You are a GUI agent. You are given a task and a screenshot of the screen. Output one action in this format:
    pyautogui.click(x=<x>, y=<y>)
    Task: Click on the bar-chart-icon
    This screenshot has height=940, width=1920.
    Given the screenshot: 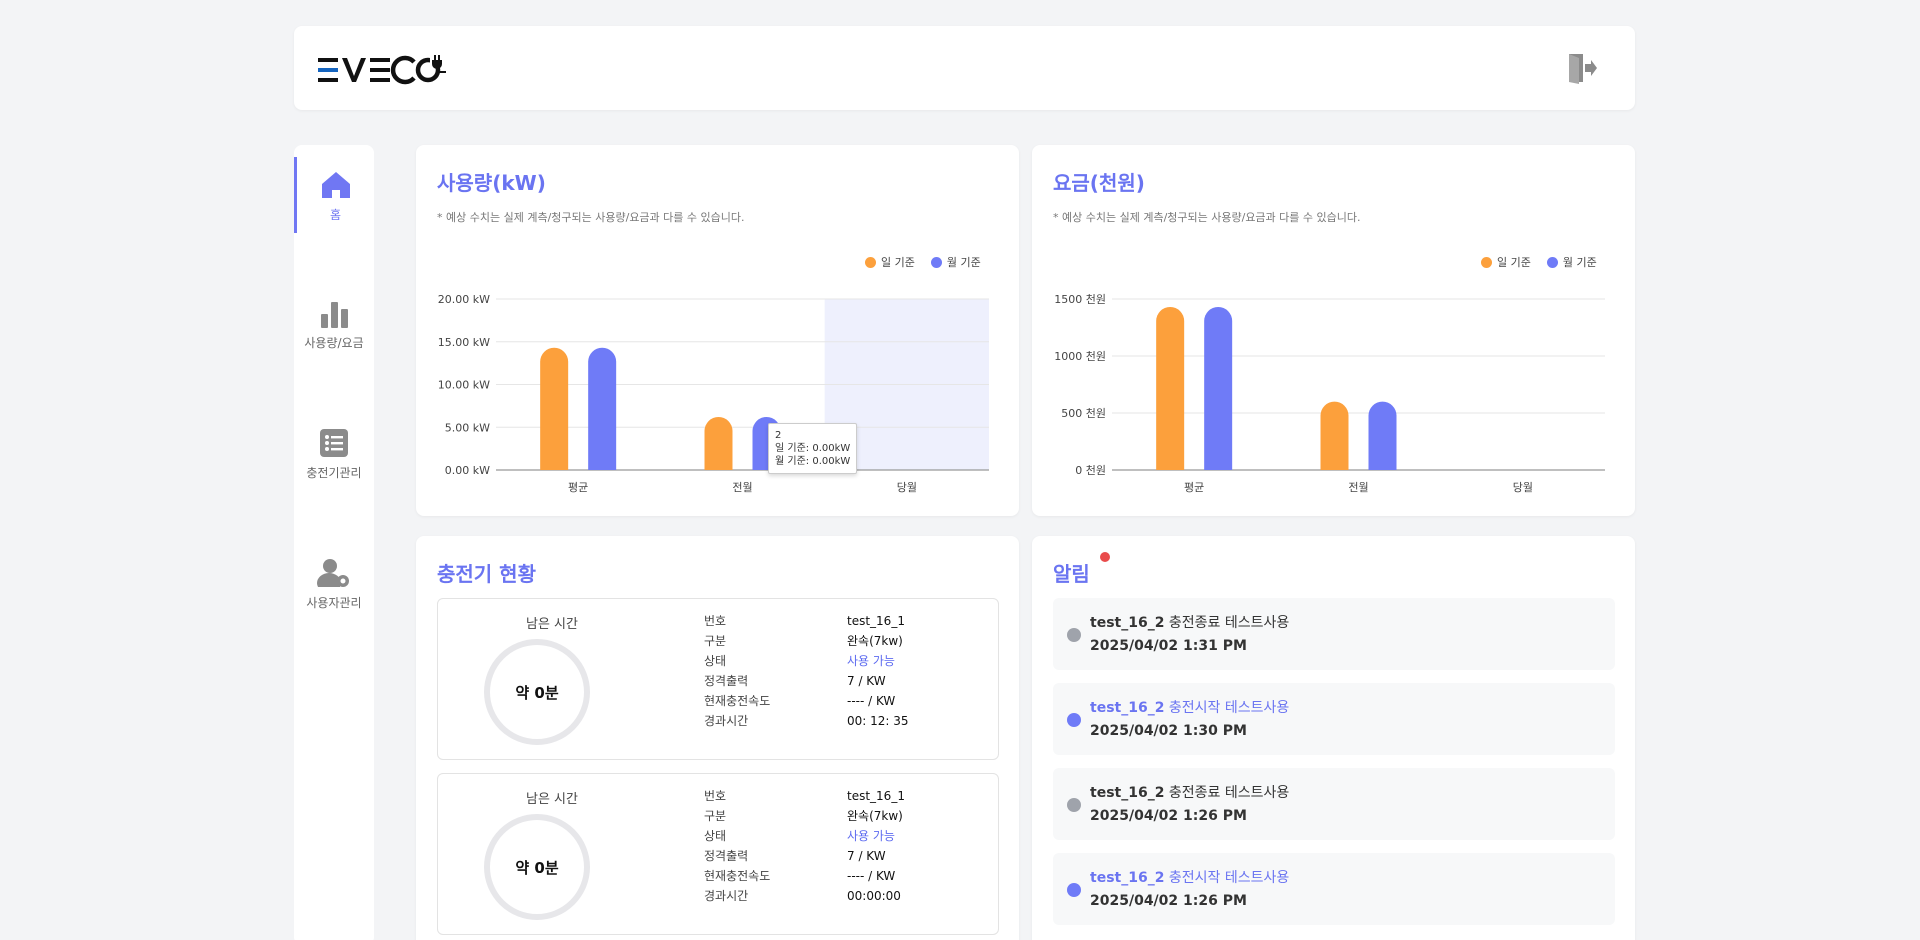 What is the action you would take?
    pyautogui.click(x=334, y=314)
    